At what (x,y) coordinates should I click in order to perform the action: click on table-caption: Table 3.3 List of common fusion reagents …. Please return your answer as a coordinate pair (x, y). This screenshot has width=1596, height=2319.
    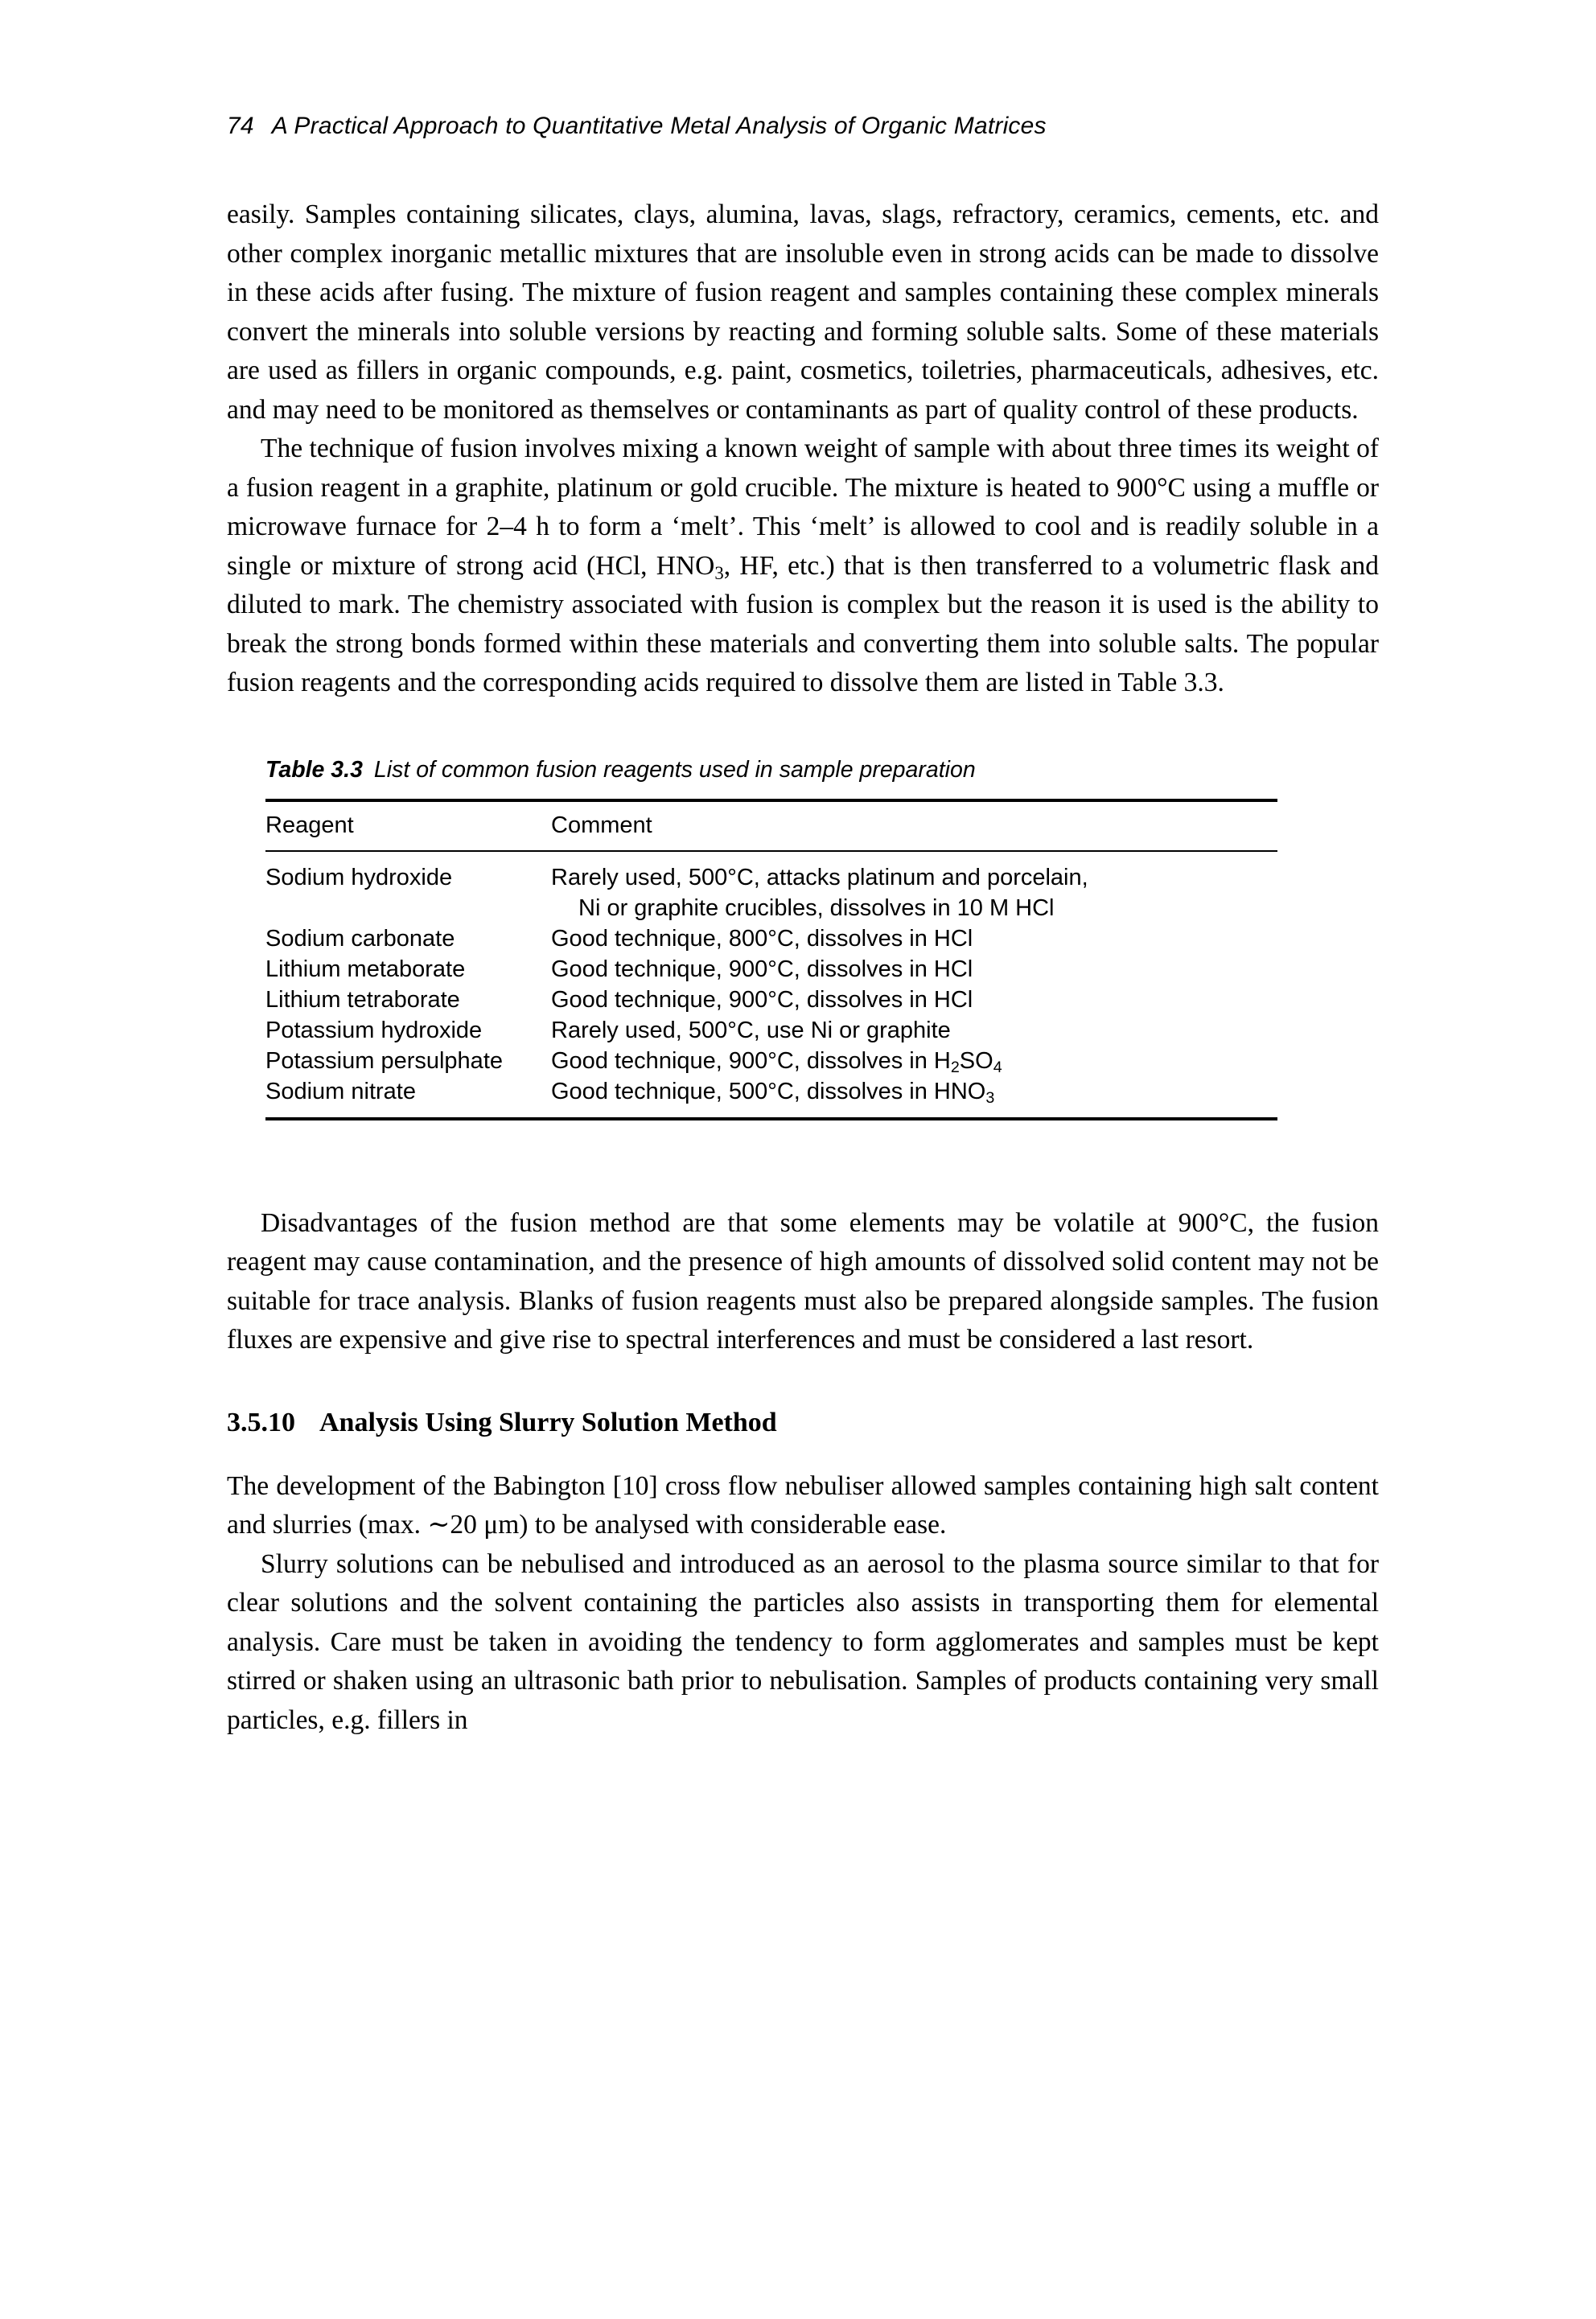
    Looking at the image, I should click on (771, 770).